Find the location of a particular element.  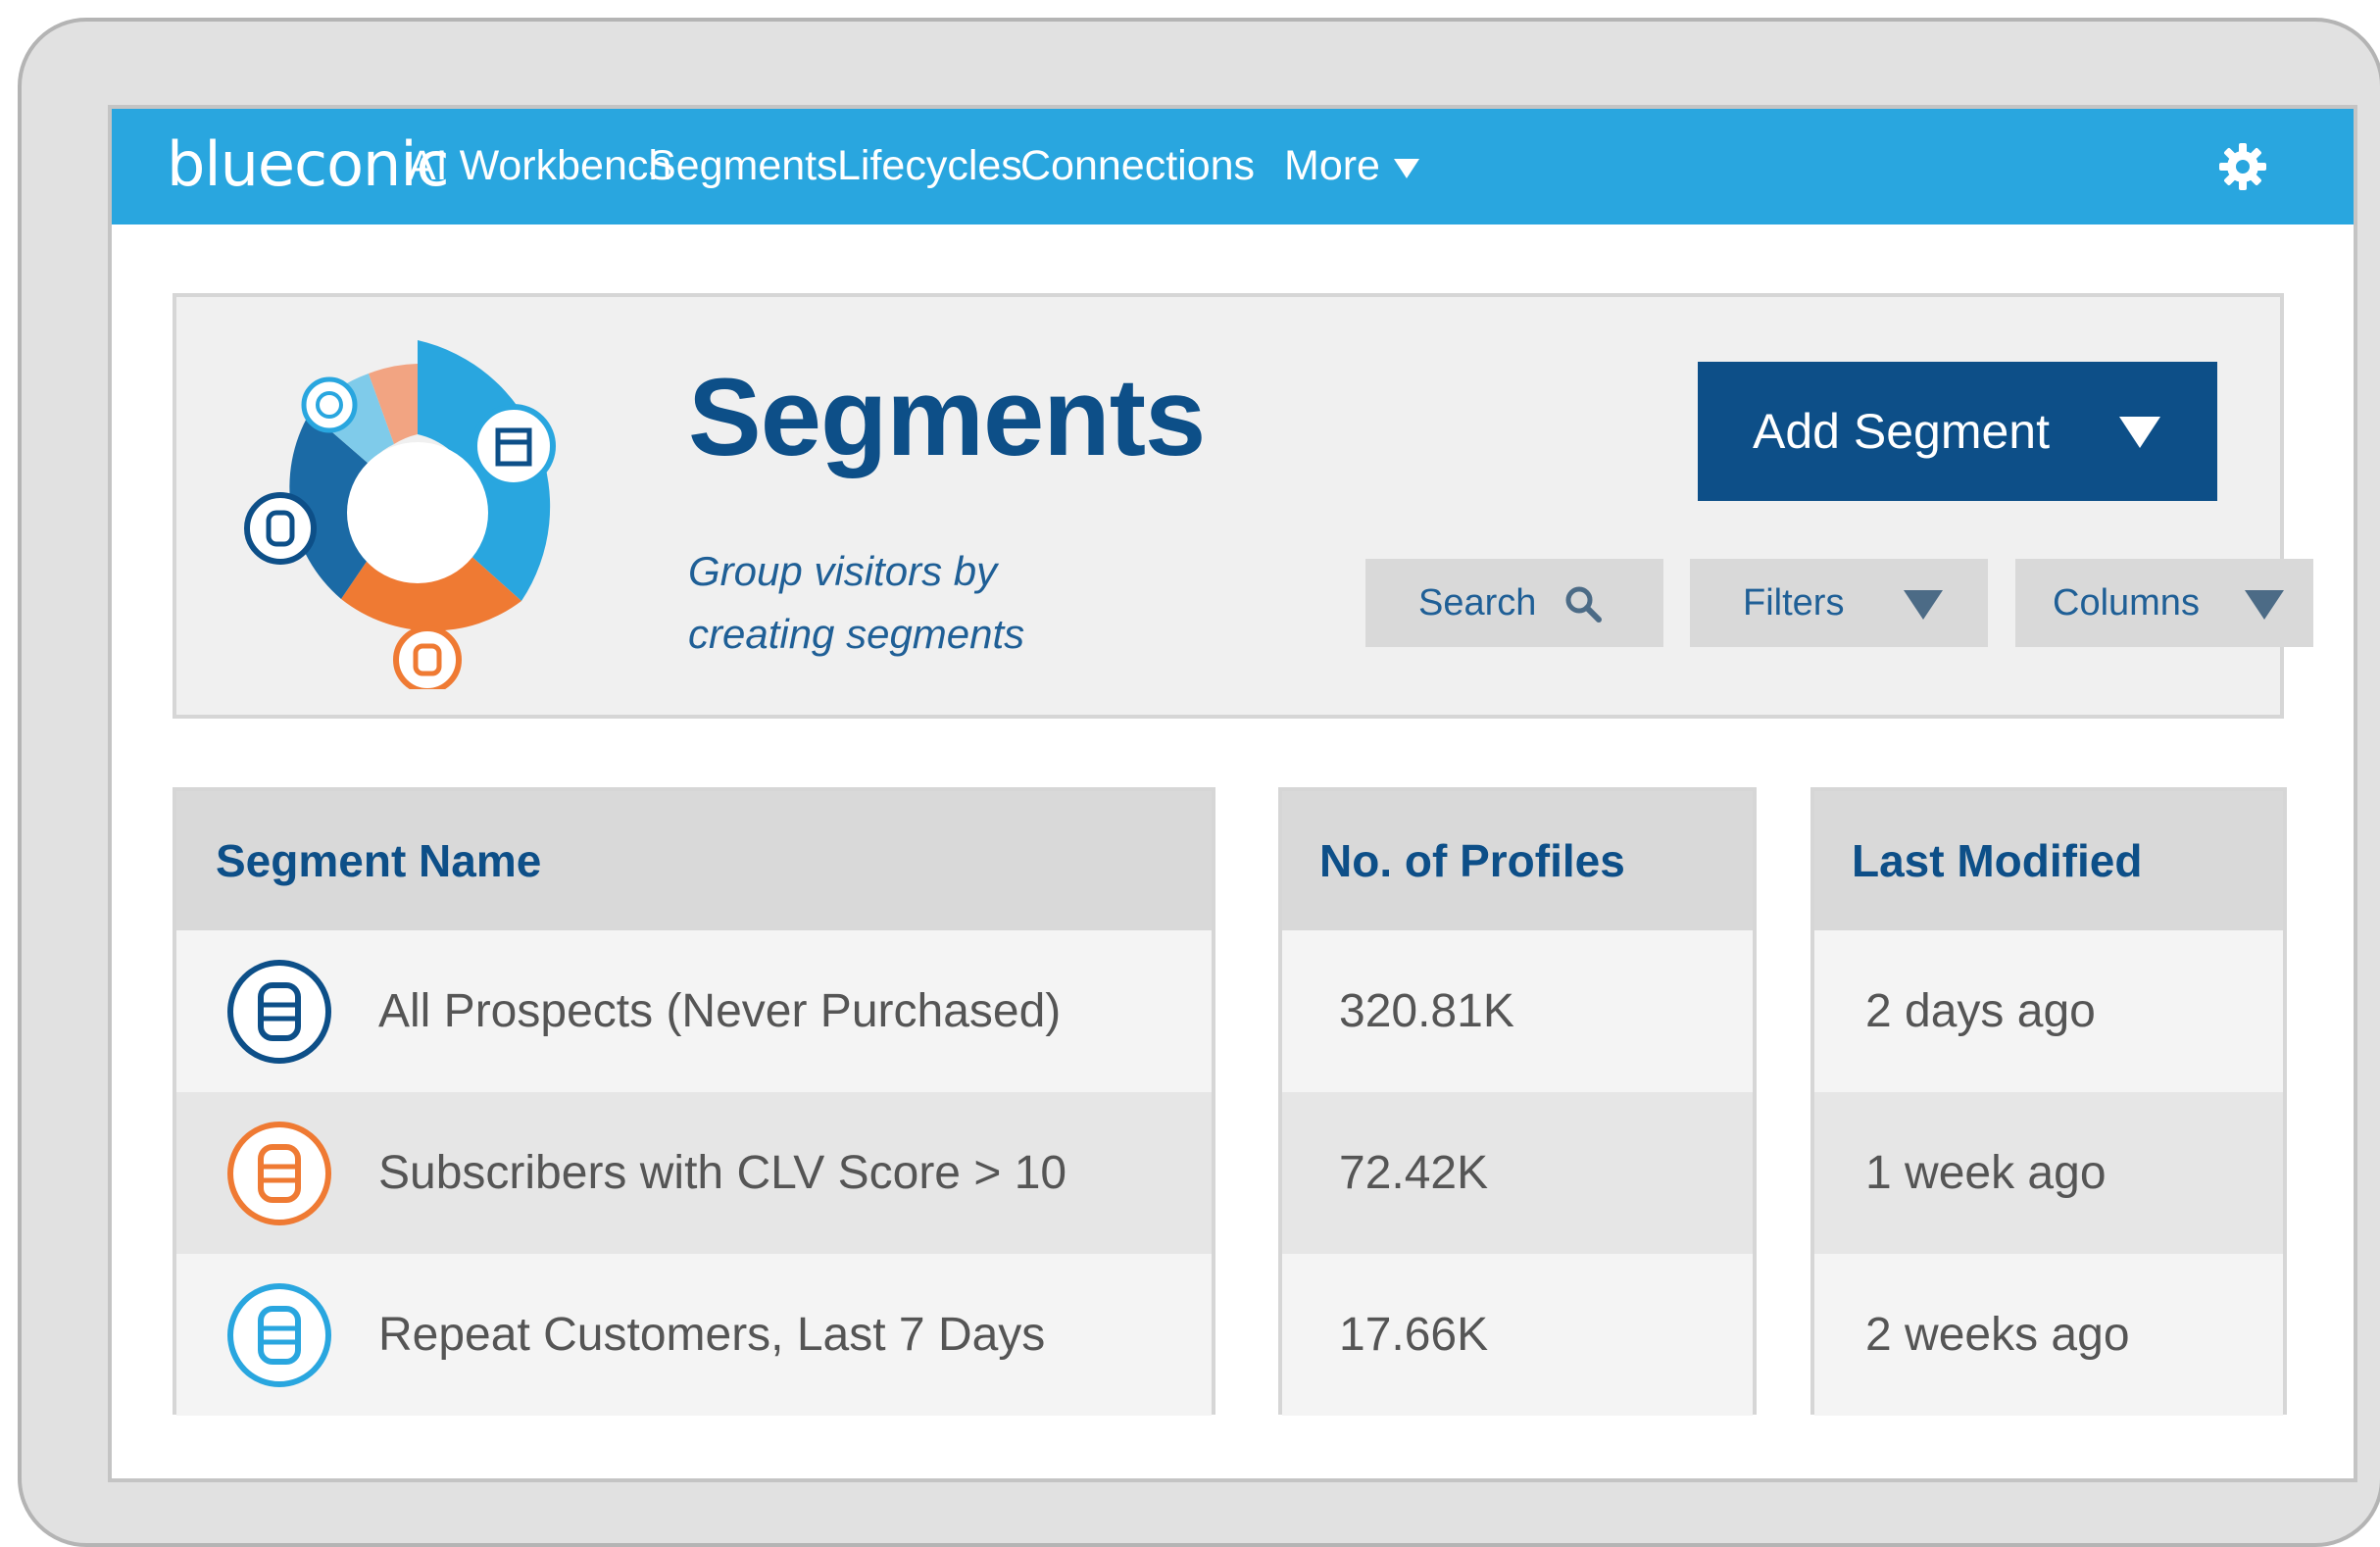

blueconic-logo: blueconic is located at coordinates (308, 164).